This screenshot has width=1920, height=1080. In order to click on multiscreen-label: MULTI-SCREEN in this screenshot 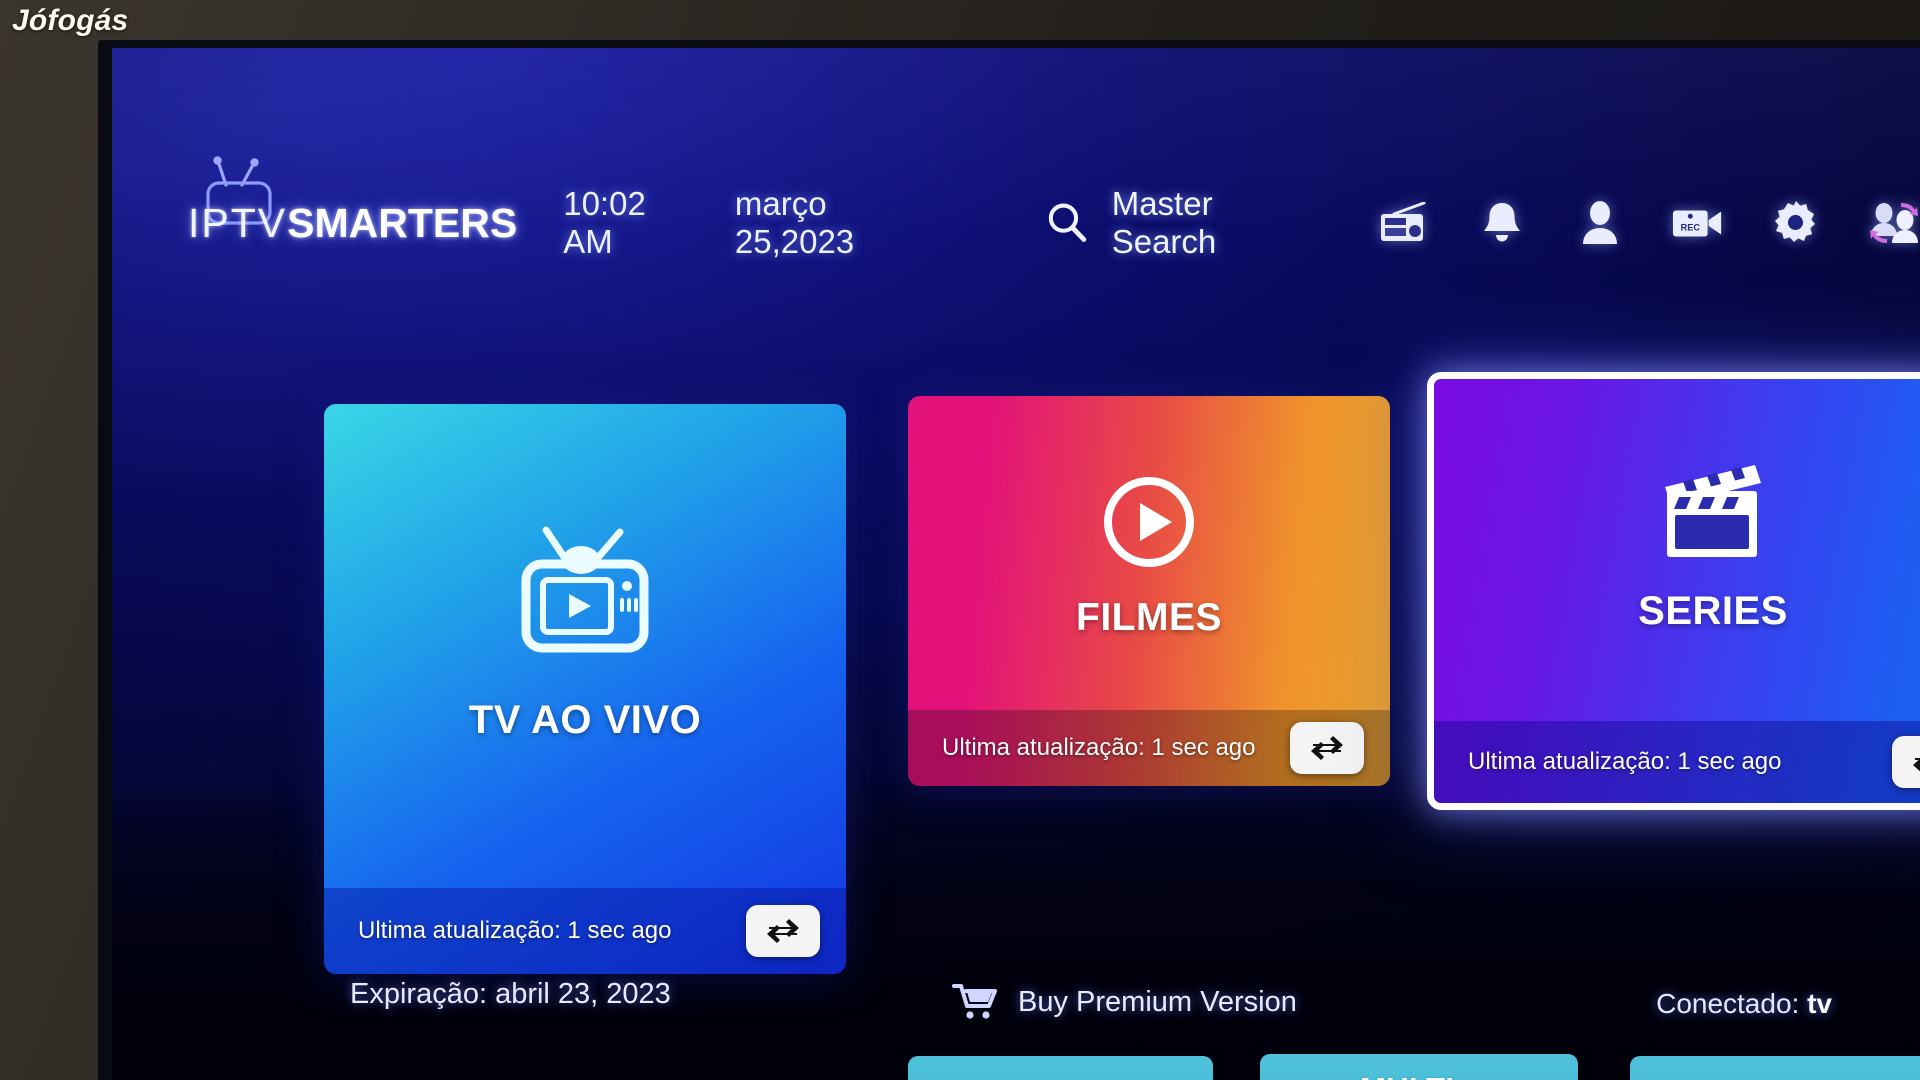, I will do `click(1469, 1075)`.